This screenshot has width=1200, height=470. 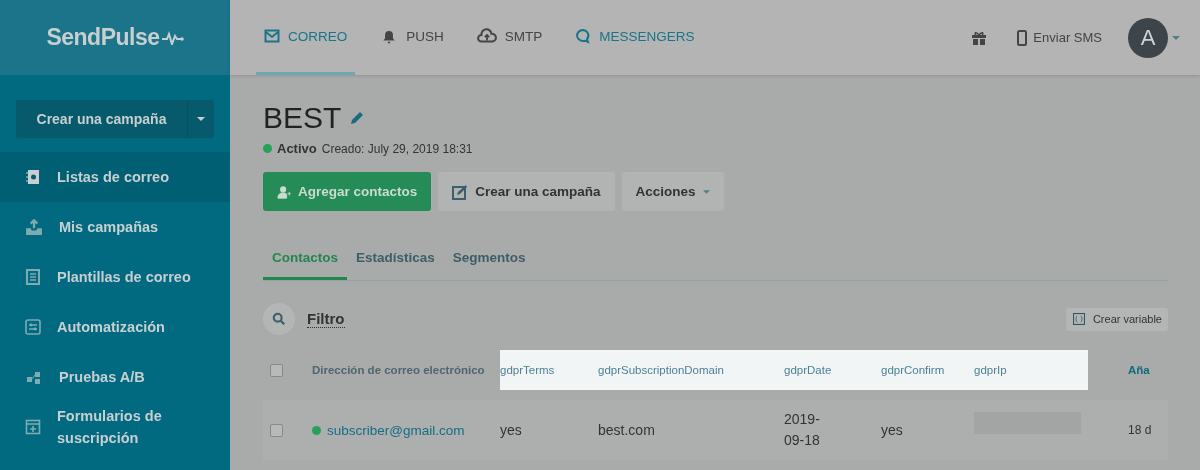 What do you see at coordinates (486, 36) in the screenshot?
I see `cloud-upload-icon` at bounding box center [486, 36].